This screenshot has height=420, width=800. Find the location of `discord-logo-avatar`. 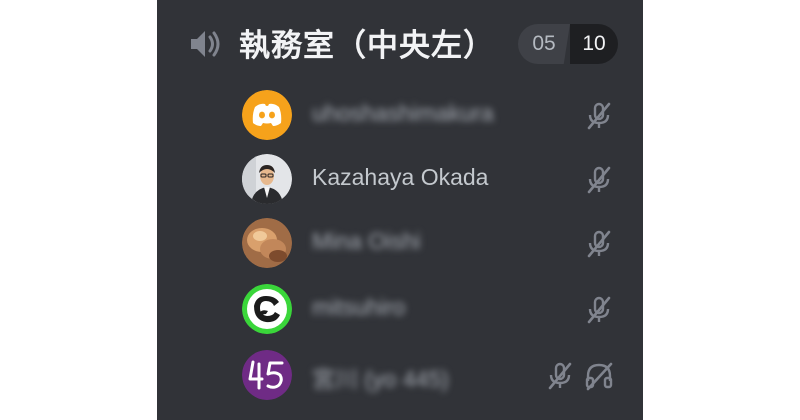

discord-logo-avatar is located at coordinates (267, 115).